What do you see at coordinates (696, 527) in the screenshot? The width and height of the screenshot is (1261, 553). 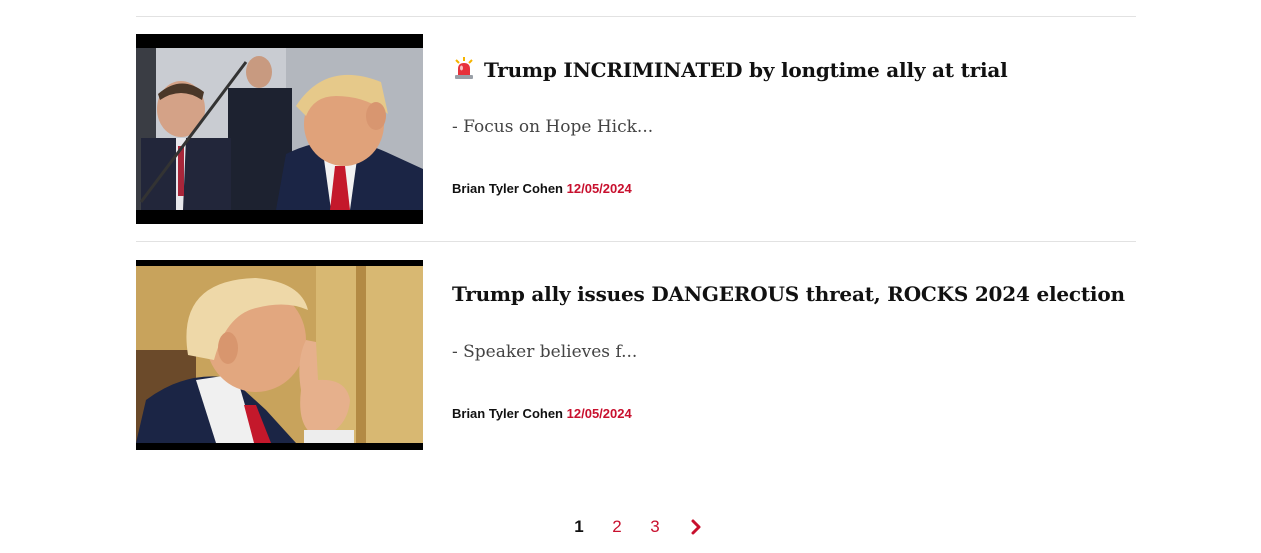 I see `chevron-right-icon` at bounding box center [696, 527].